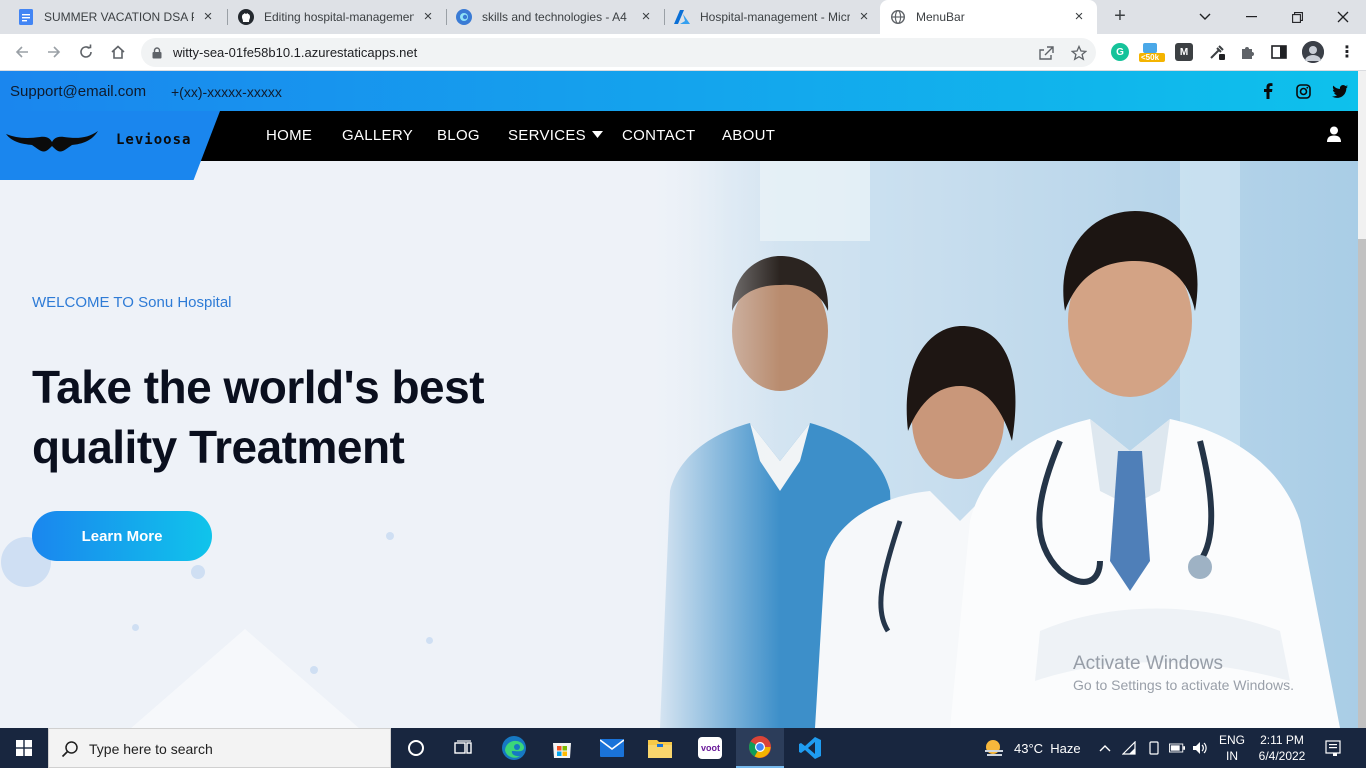 The height and width of the screenshot is (768, 1366). What do you see at coordinates (245, 678) in the screenshot?
I see `decor-triangle` at bounding box center [245, 678].